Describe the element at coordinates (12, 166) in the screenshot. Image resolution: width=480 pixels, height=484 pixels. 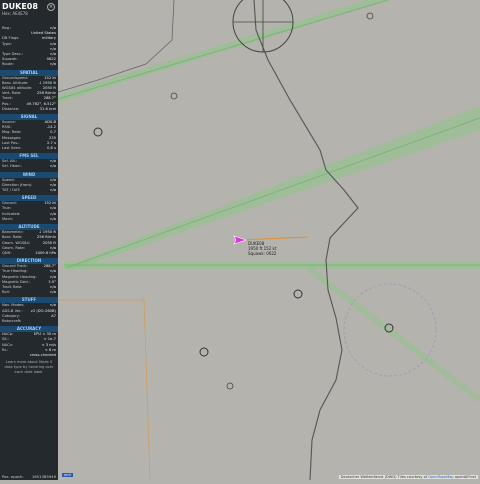
I see `fms-label: Sel. Head.:` at that location.